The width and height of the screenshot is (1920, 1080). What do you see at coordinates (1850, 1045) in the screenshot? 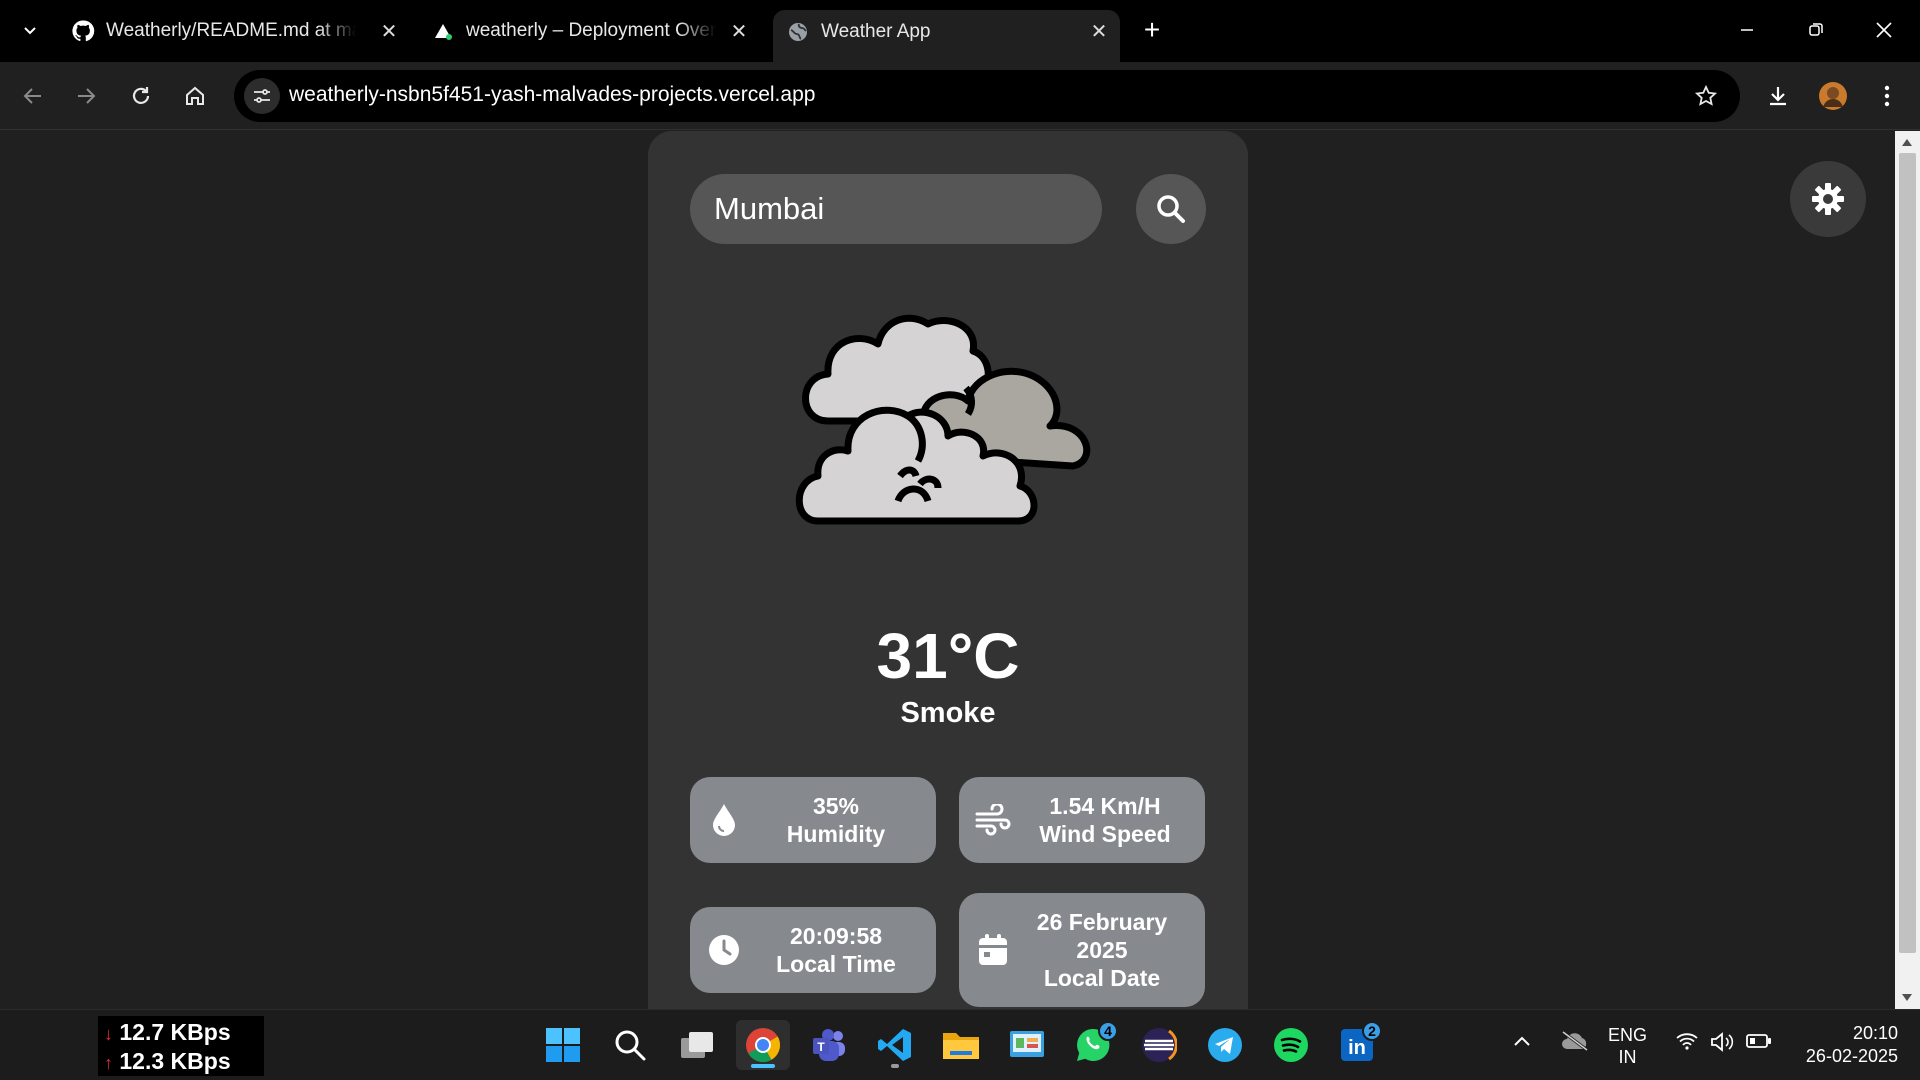
I see `system-clock: 20:10 26-02-2025` at bounding box center [1850, 1045].